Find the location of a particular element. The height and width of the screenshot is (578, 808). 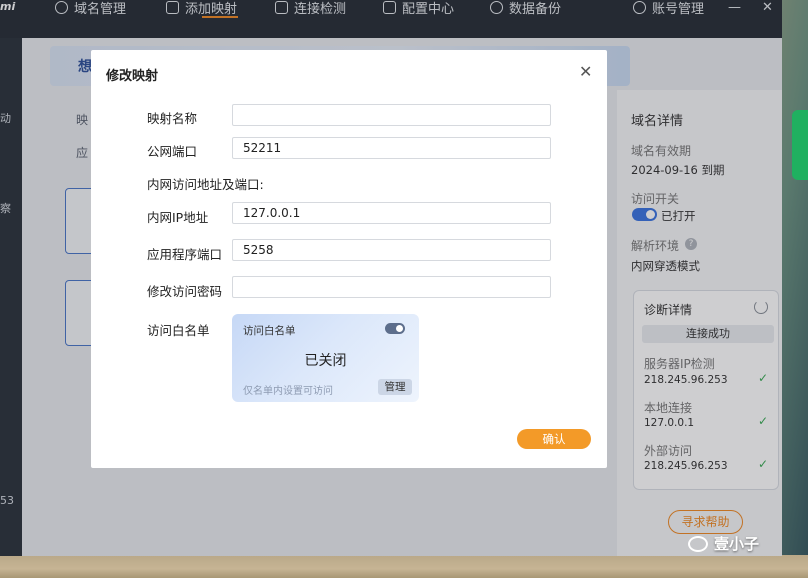

wechat-icon is located at coordinates (698, 543).